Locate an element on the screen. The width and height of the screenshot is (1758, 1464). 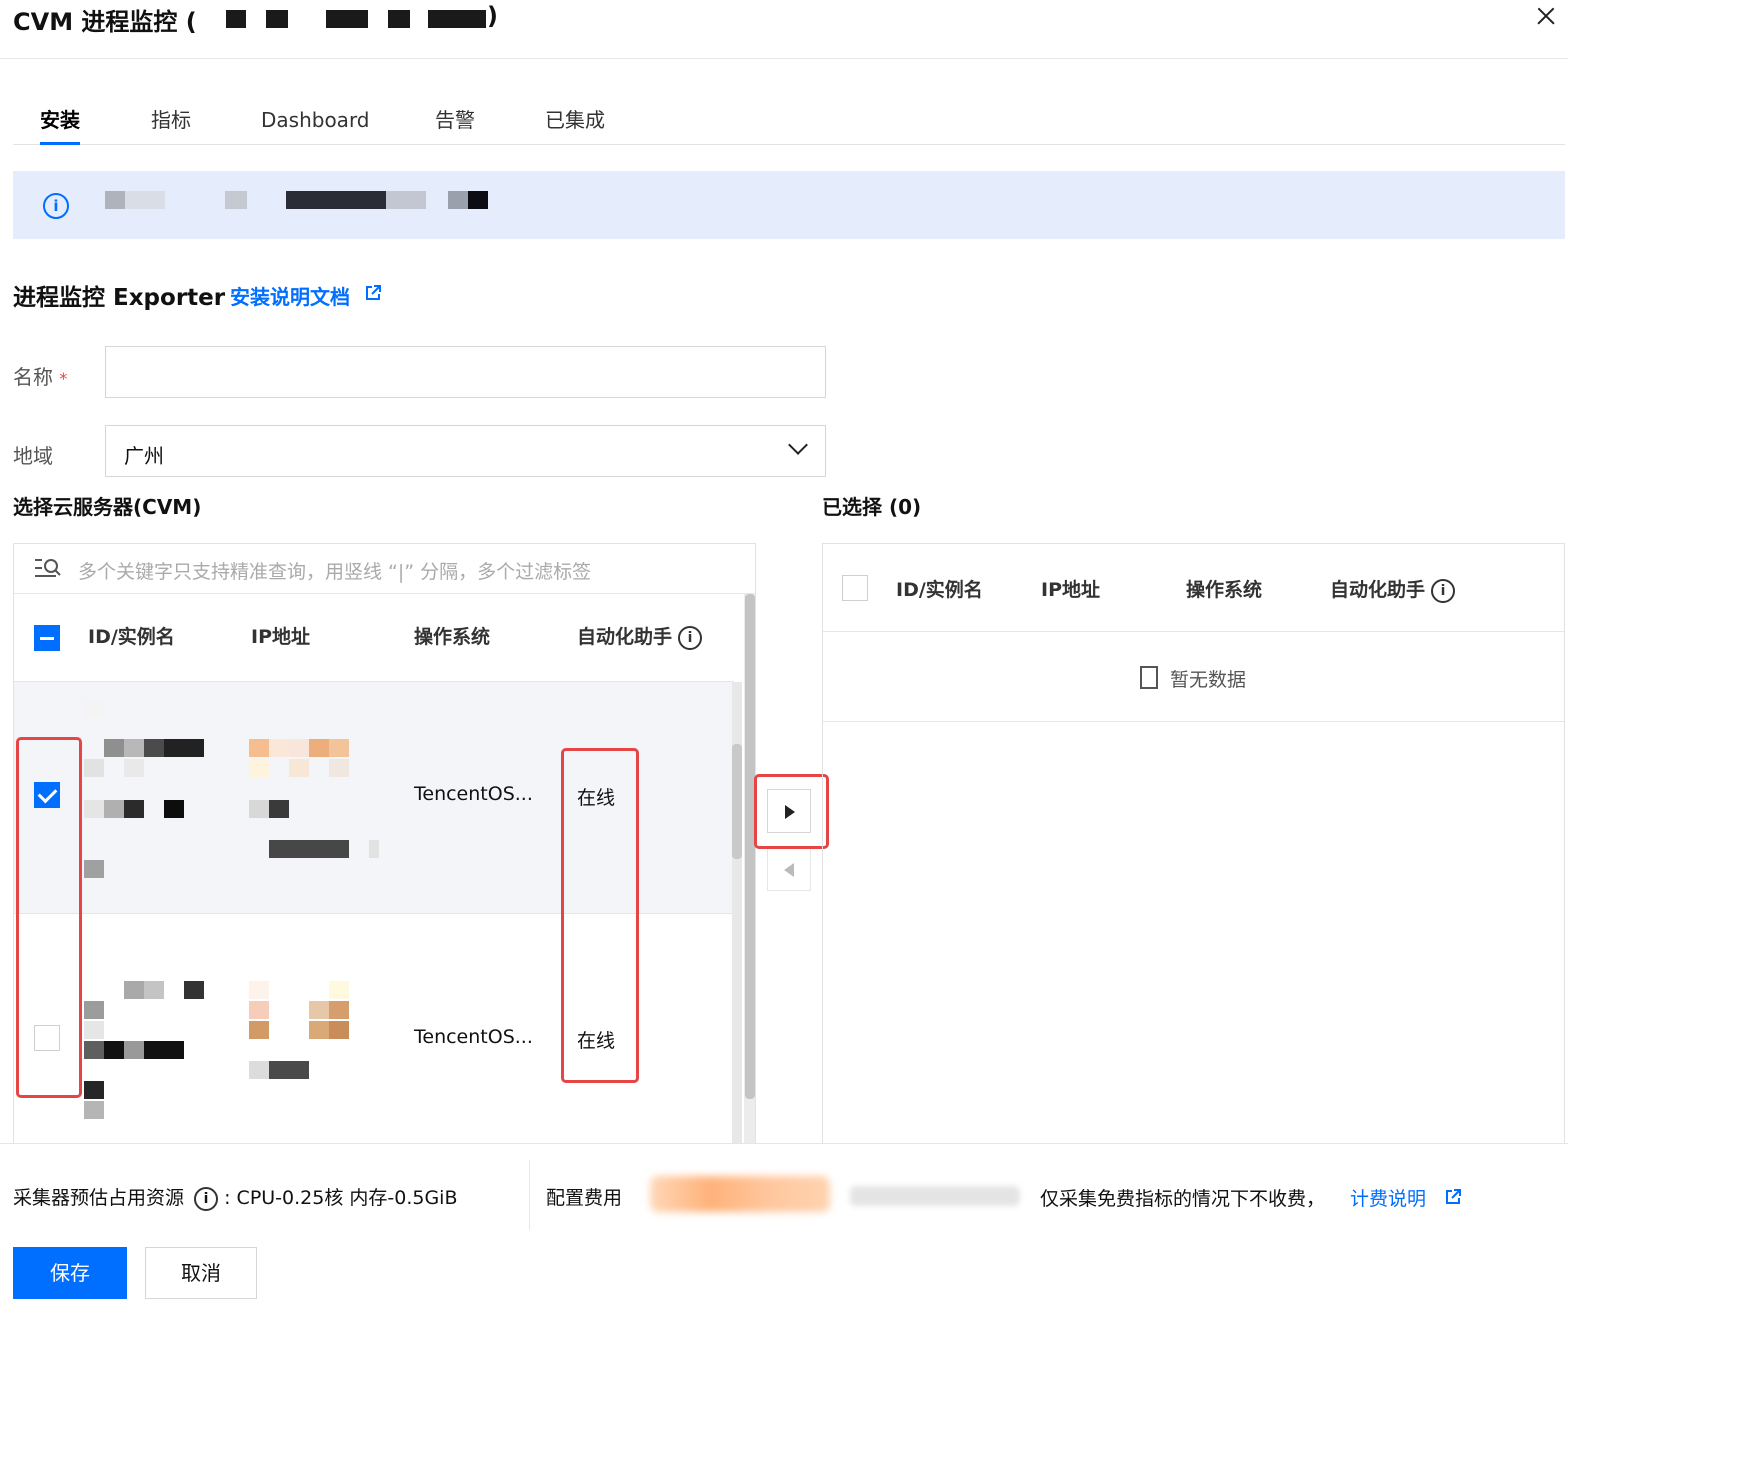
resource-label: 采集器预估占用资源 i : CPU-0.25核 内存-0.5GiB is located at coordinates (235, 1198).